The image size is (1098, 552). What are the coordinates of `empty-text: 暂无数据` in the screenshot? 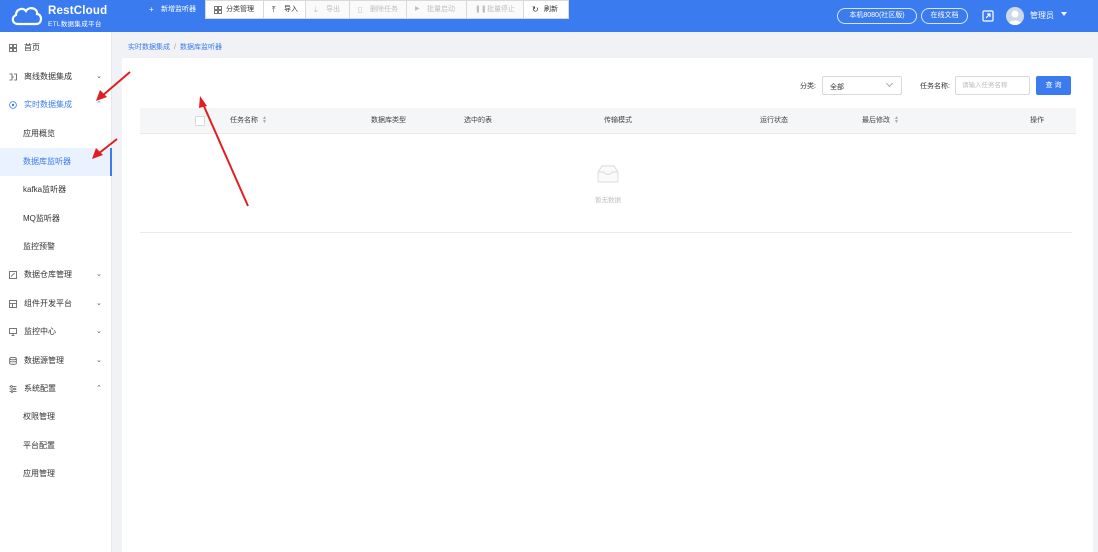 It's located at (608, 200).